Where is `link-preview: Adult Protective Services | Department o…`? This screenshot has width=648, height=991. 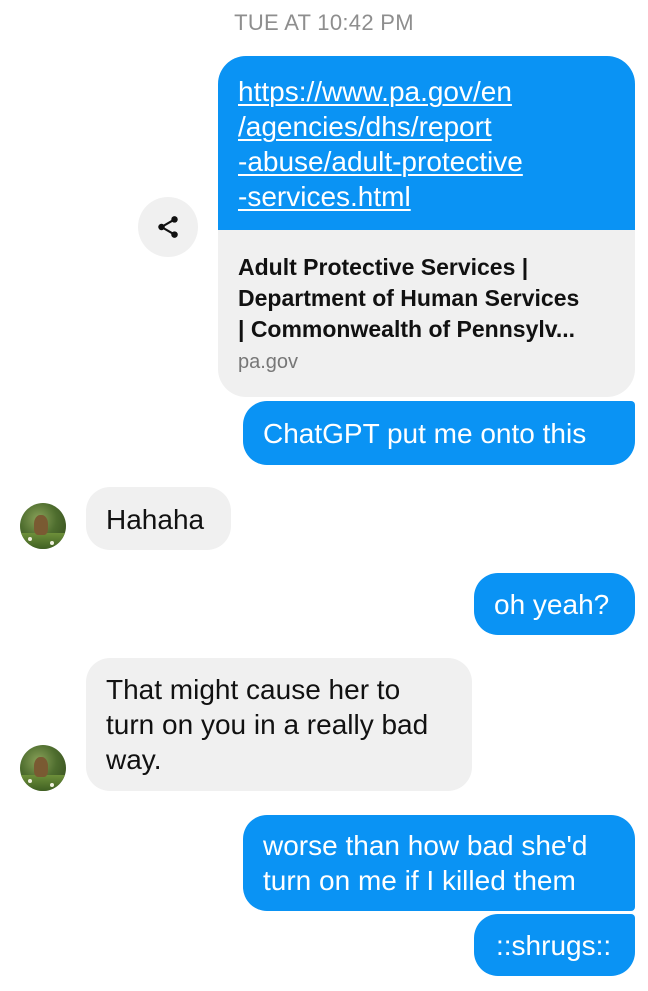 link-preview: Adult Protective Services | Department o… is located at coordinates (426, 302).